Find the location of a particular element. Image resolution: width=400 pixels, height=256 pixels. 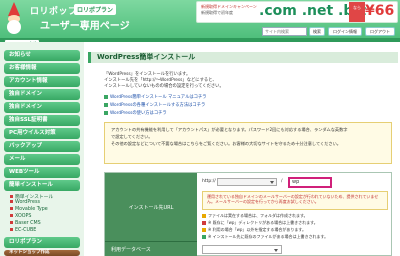

sidebar-item-mail: メール is located at coordinates (42, 159).